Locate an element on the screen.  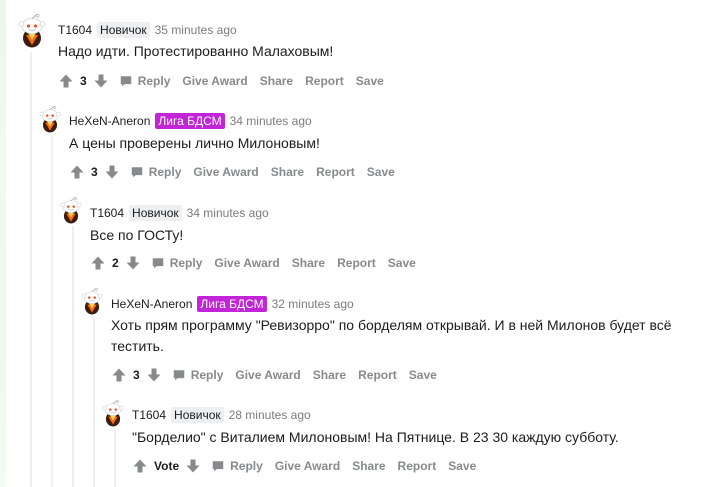
comment-timestamp: 35 minutes ago is located at coordinates (196, 30).